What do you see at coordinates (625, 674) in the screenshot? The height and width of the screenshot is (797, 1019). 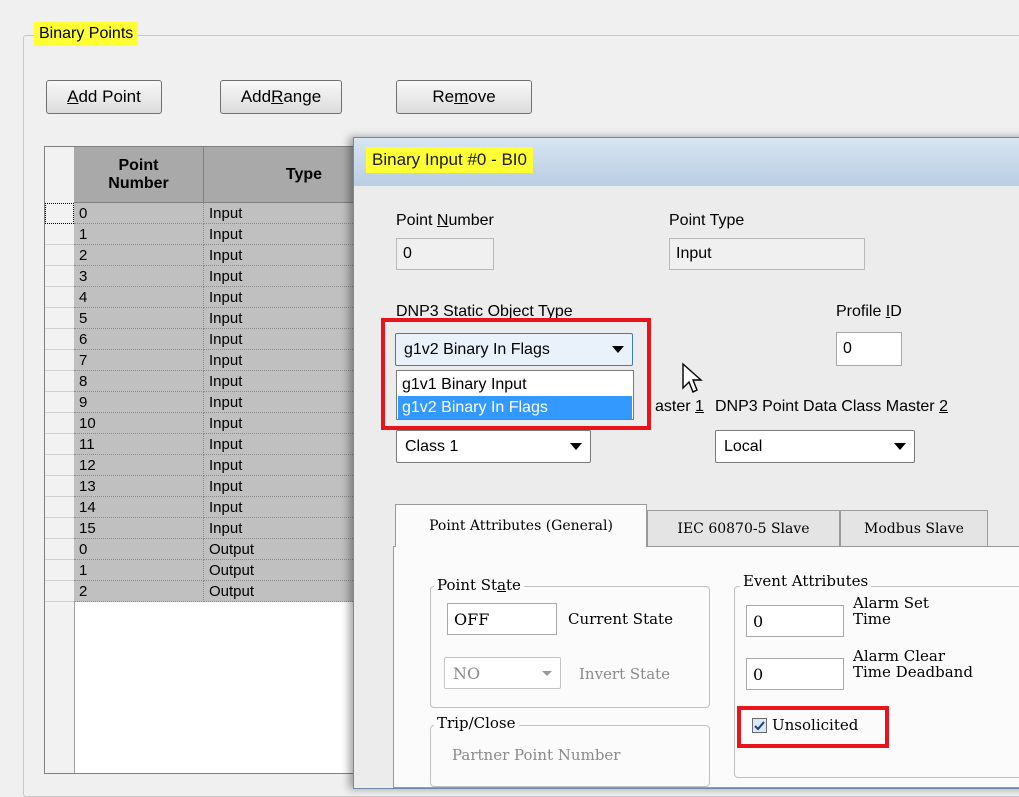 I see `invert-state-label: Invert State` at bounding box center [625, 674].